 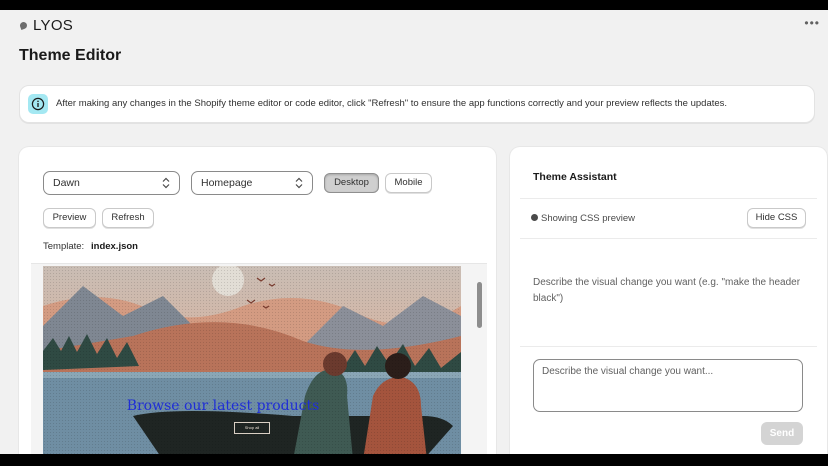 I want to click on send-button: Send, so click(x=782, y=433).